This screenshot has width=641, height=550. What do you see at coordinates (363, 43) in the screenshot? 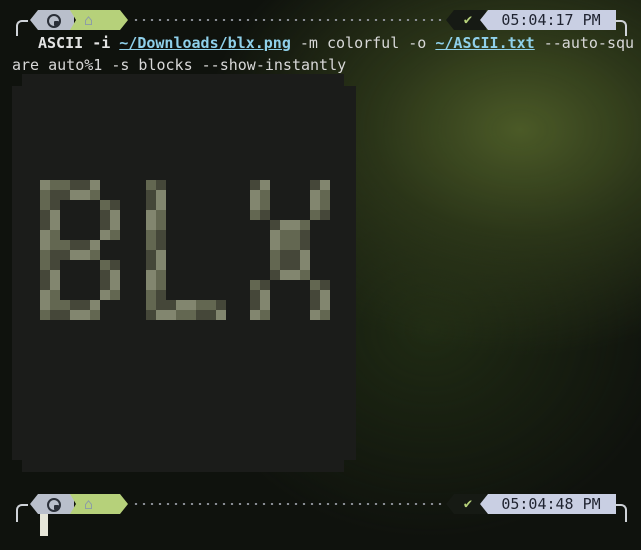
I see `command-flag-mode: -m colorful -o` at bounding box center [363, 43].